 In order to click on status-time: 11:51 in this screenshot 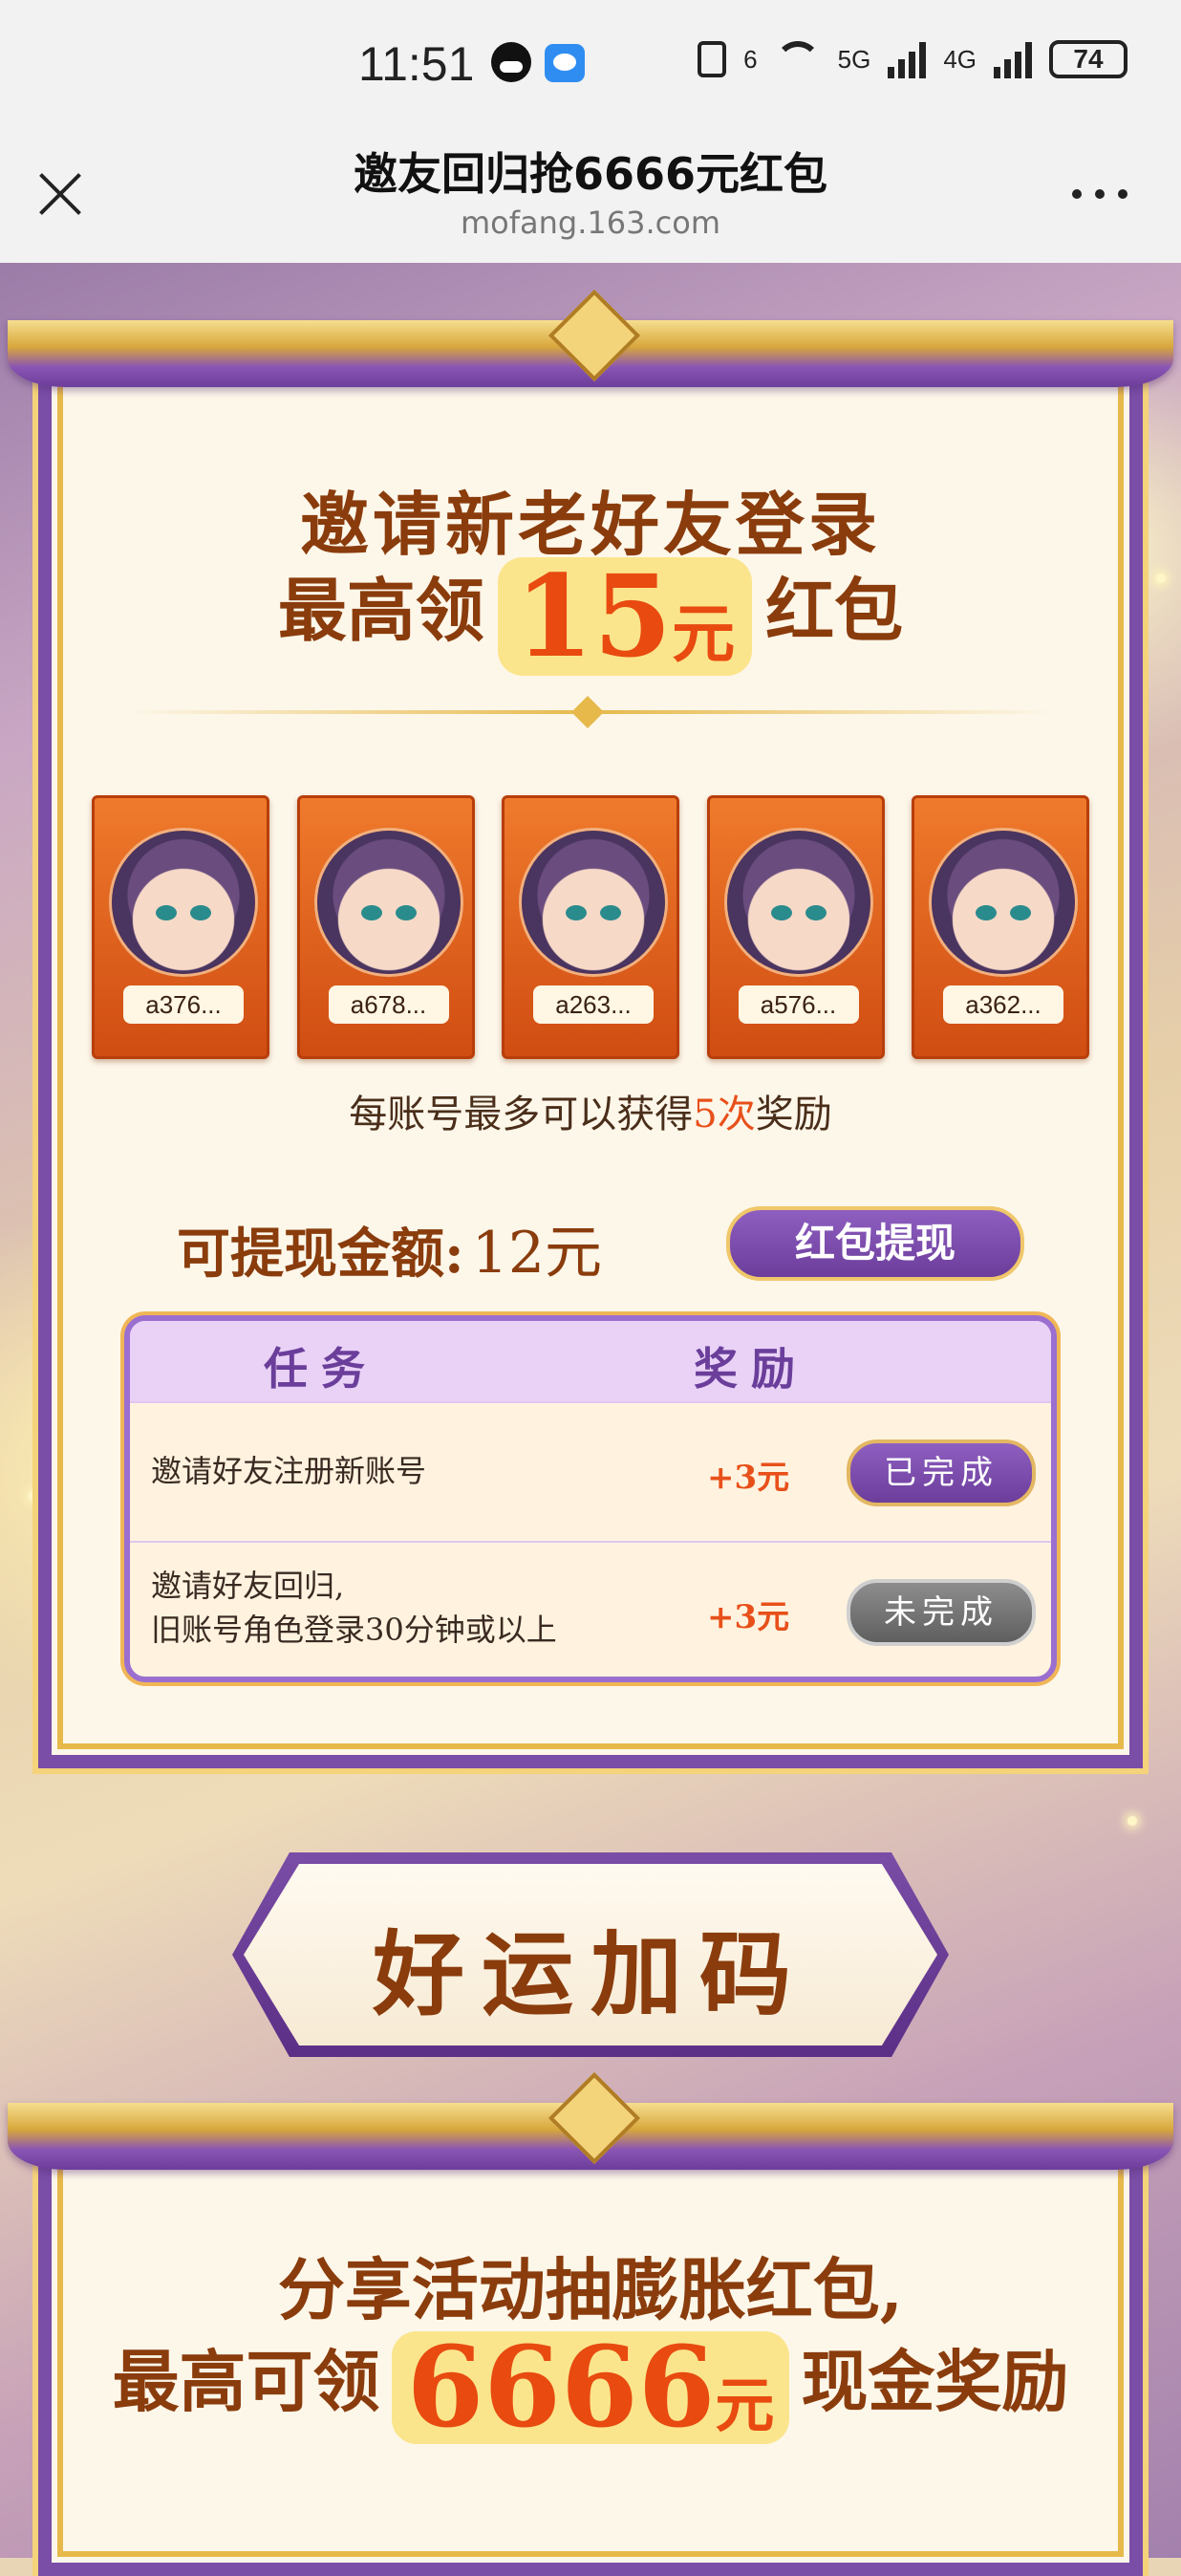, I will do `click(416, 64)`.